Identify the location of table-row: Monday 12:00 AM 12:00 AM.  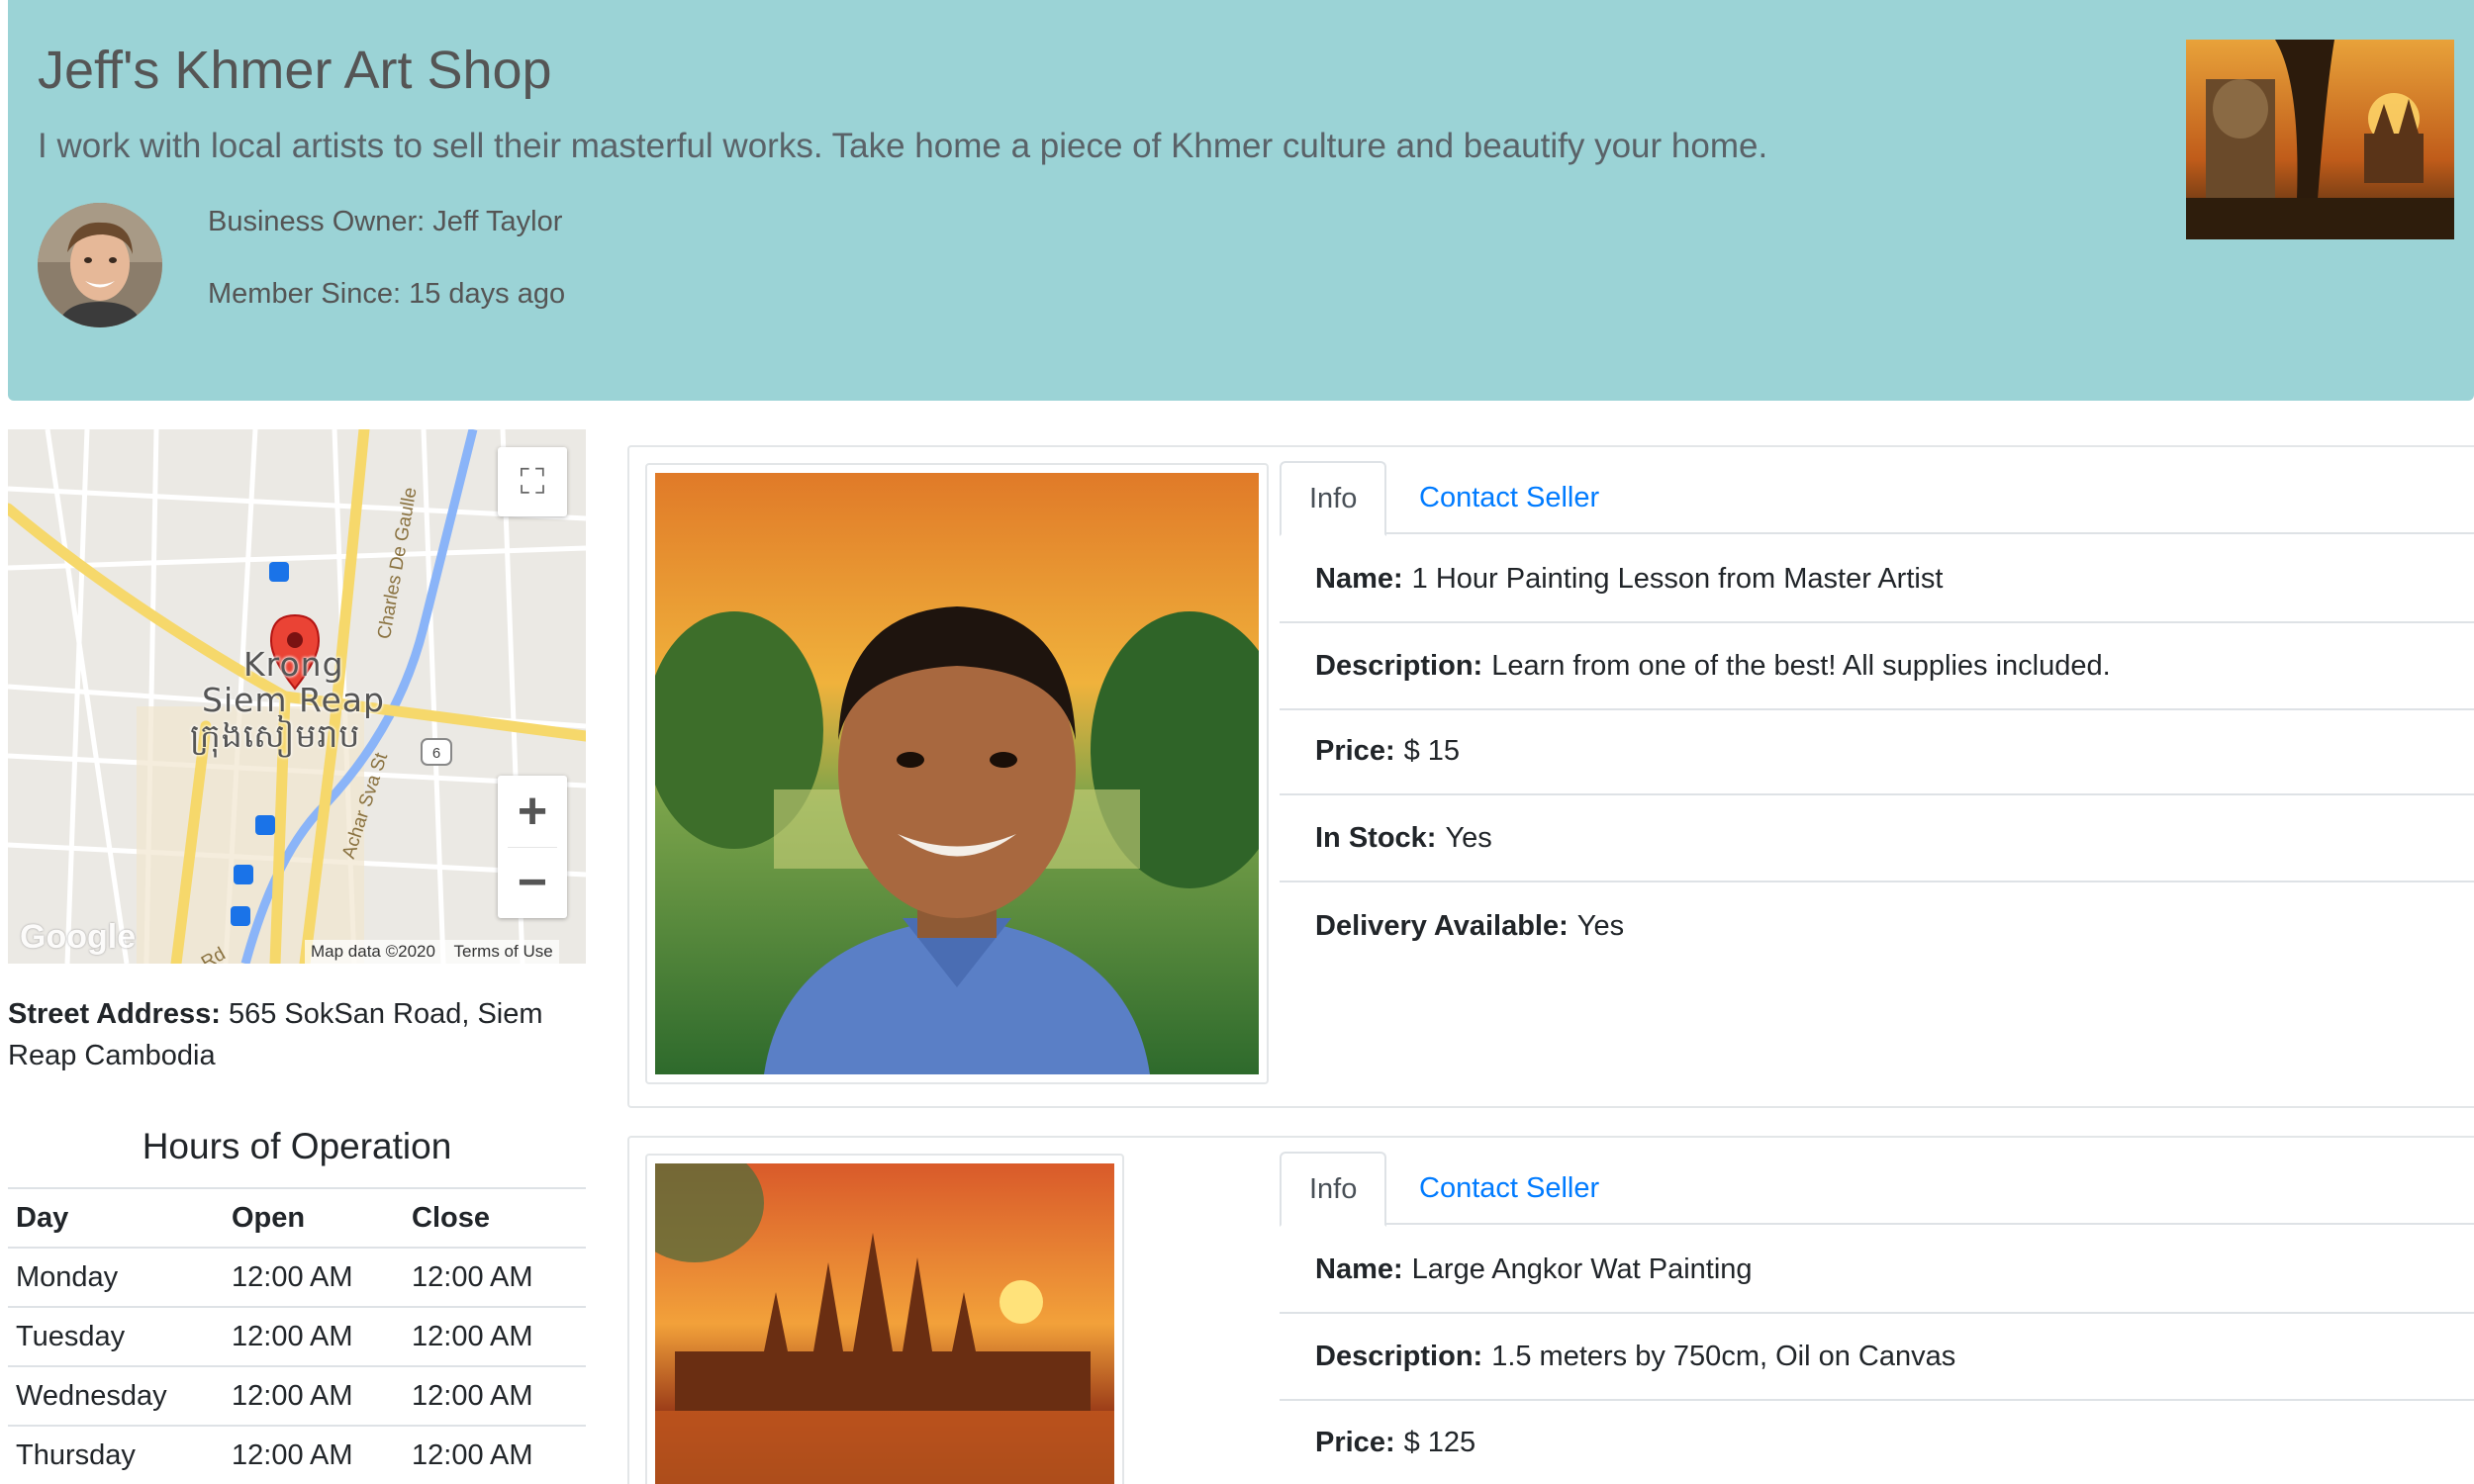
(297, 1277).